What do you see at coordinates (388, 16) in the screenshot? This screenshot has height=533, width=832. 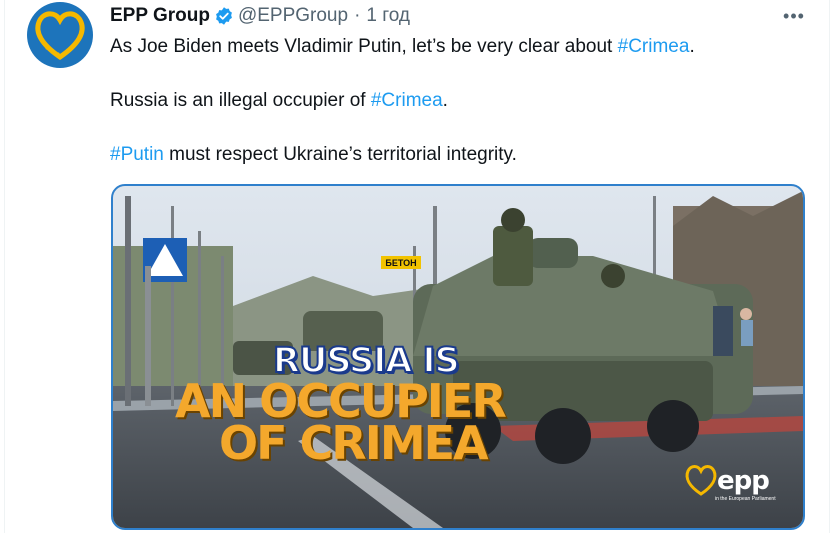 I see `tweet-timestamp: 1 год` at bounding box center [388, 16].